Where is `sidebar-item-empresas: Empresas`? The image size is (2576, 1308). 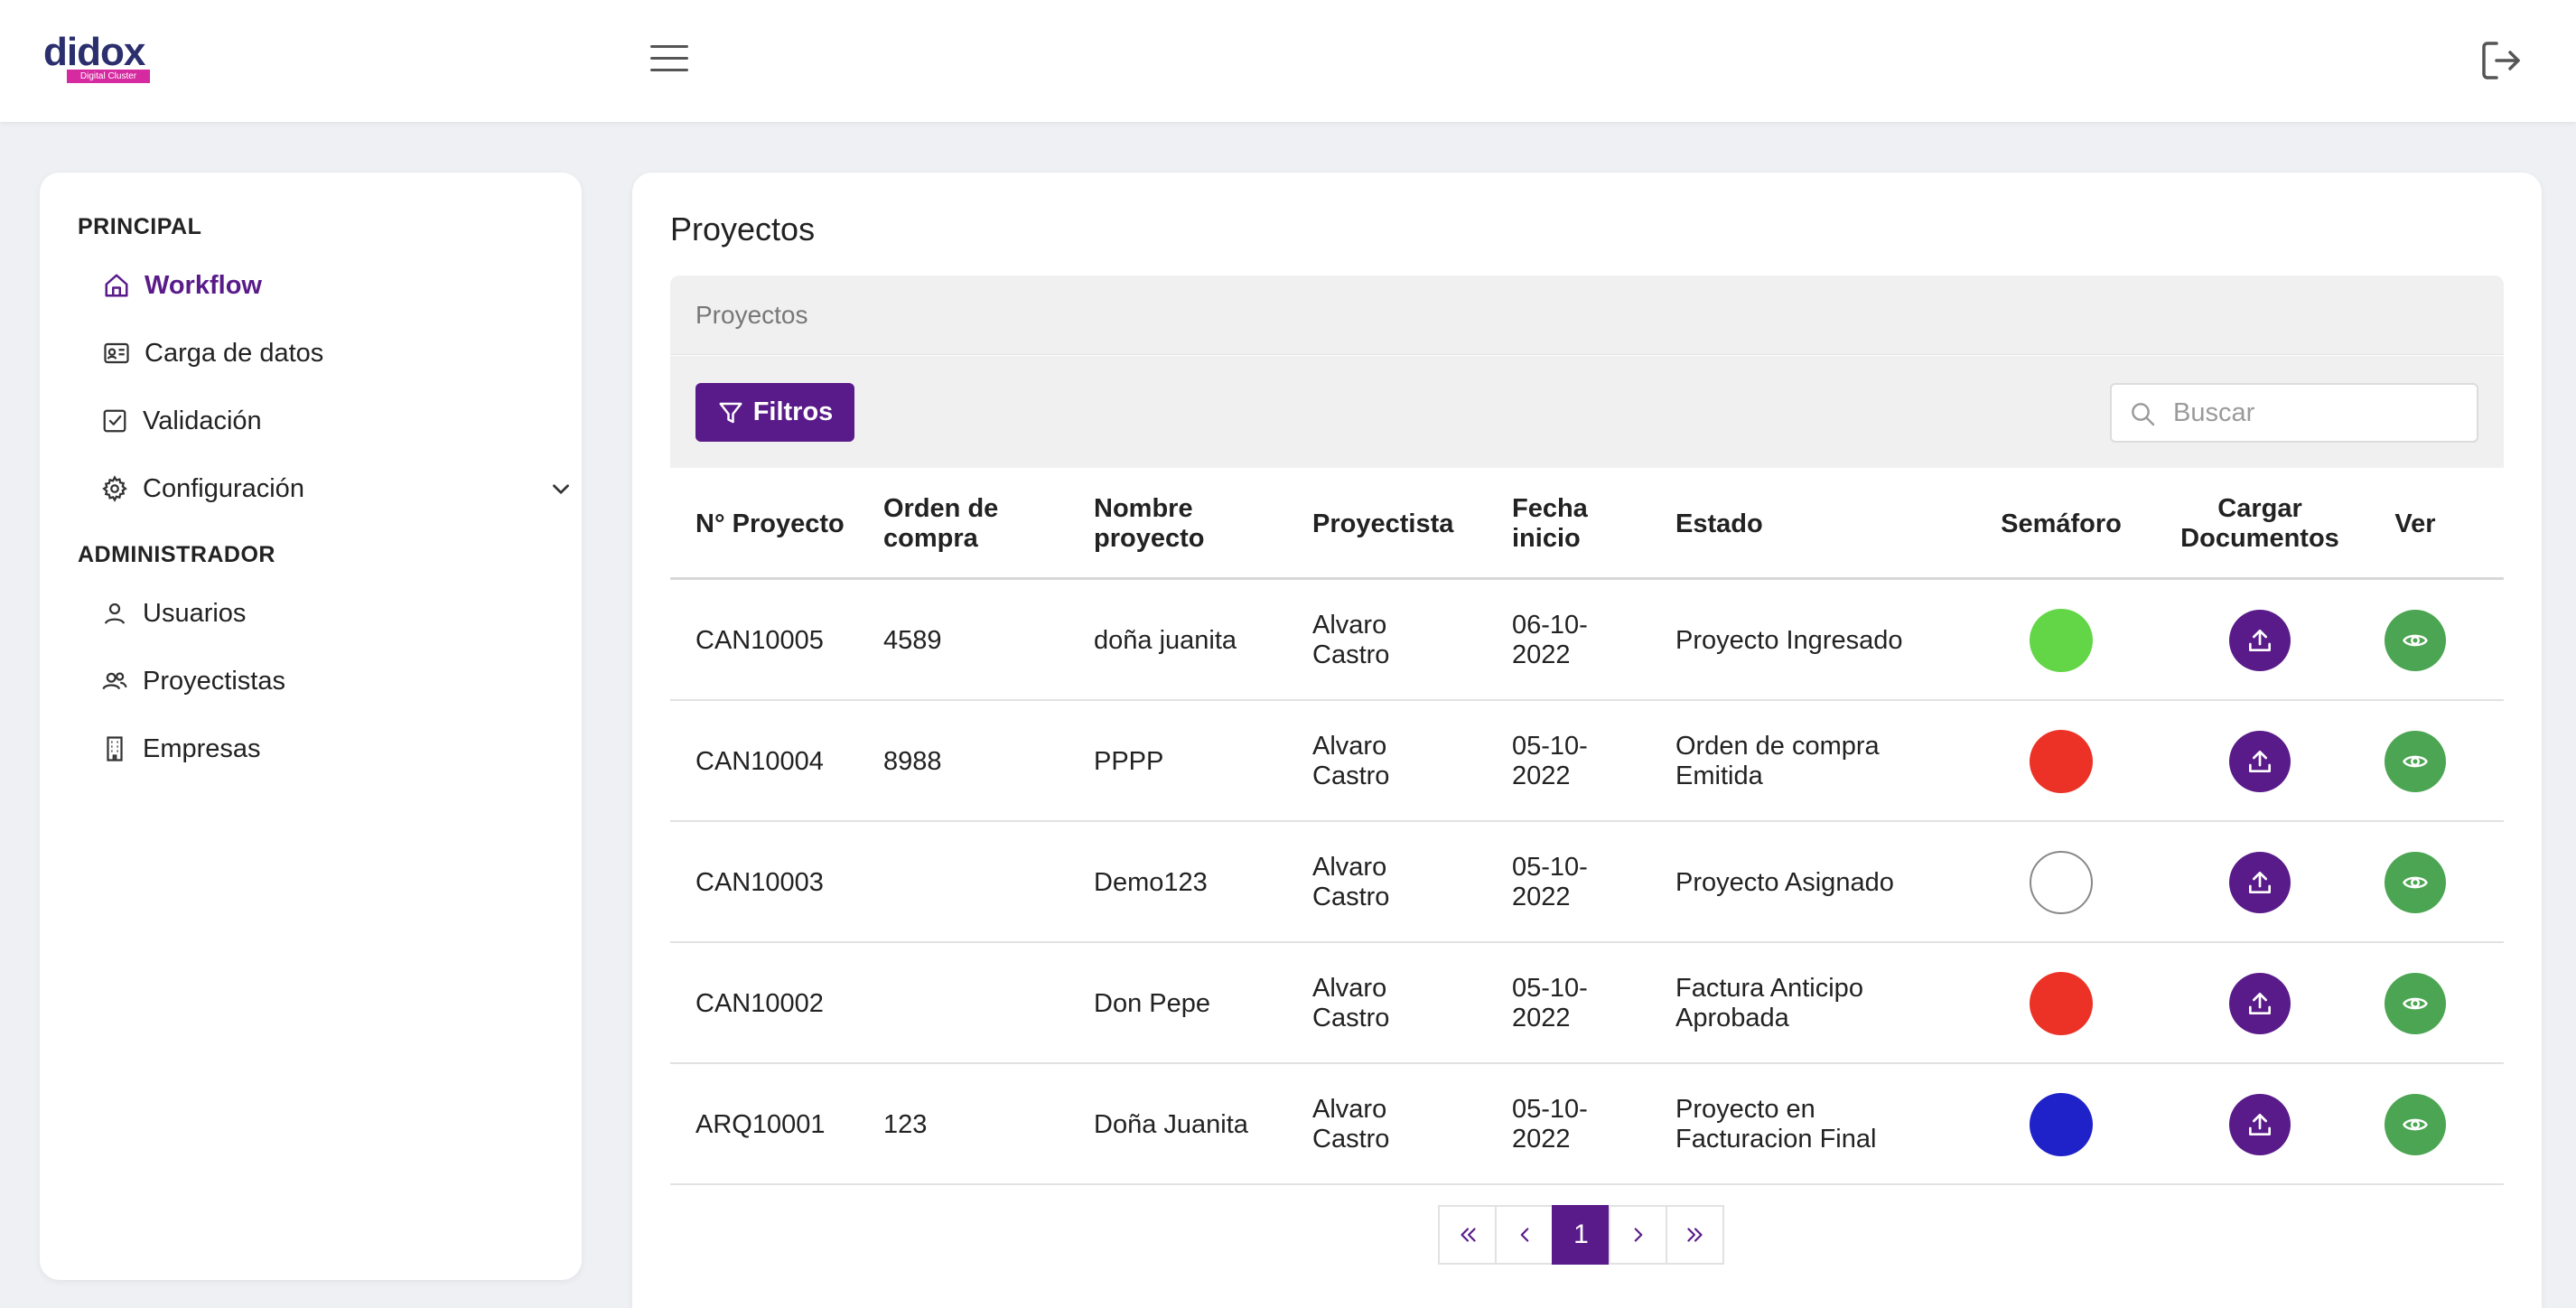 sidebar-item-empresas: Empresas is located at coordinates (181, 748).